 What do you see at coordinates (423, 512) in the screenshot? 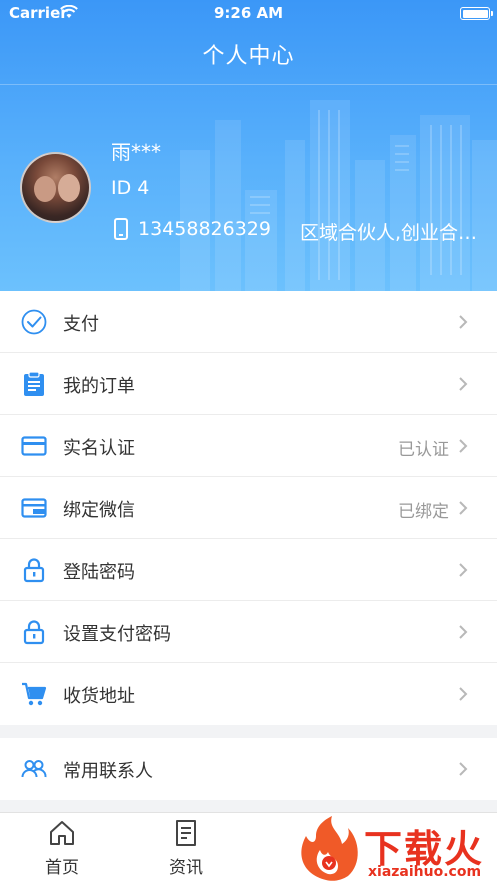
I see `wechat-bind-status: 已绑定` at bounding box center [423, 512].